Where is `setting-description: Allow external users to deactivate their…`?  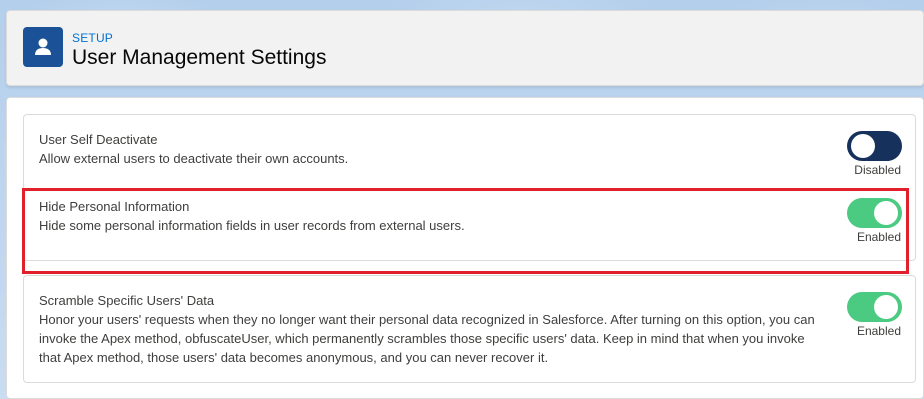
setting-description: Allow external users to deactivate their… is located at coordinates (194, 158).